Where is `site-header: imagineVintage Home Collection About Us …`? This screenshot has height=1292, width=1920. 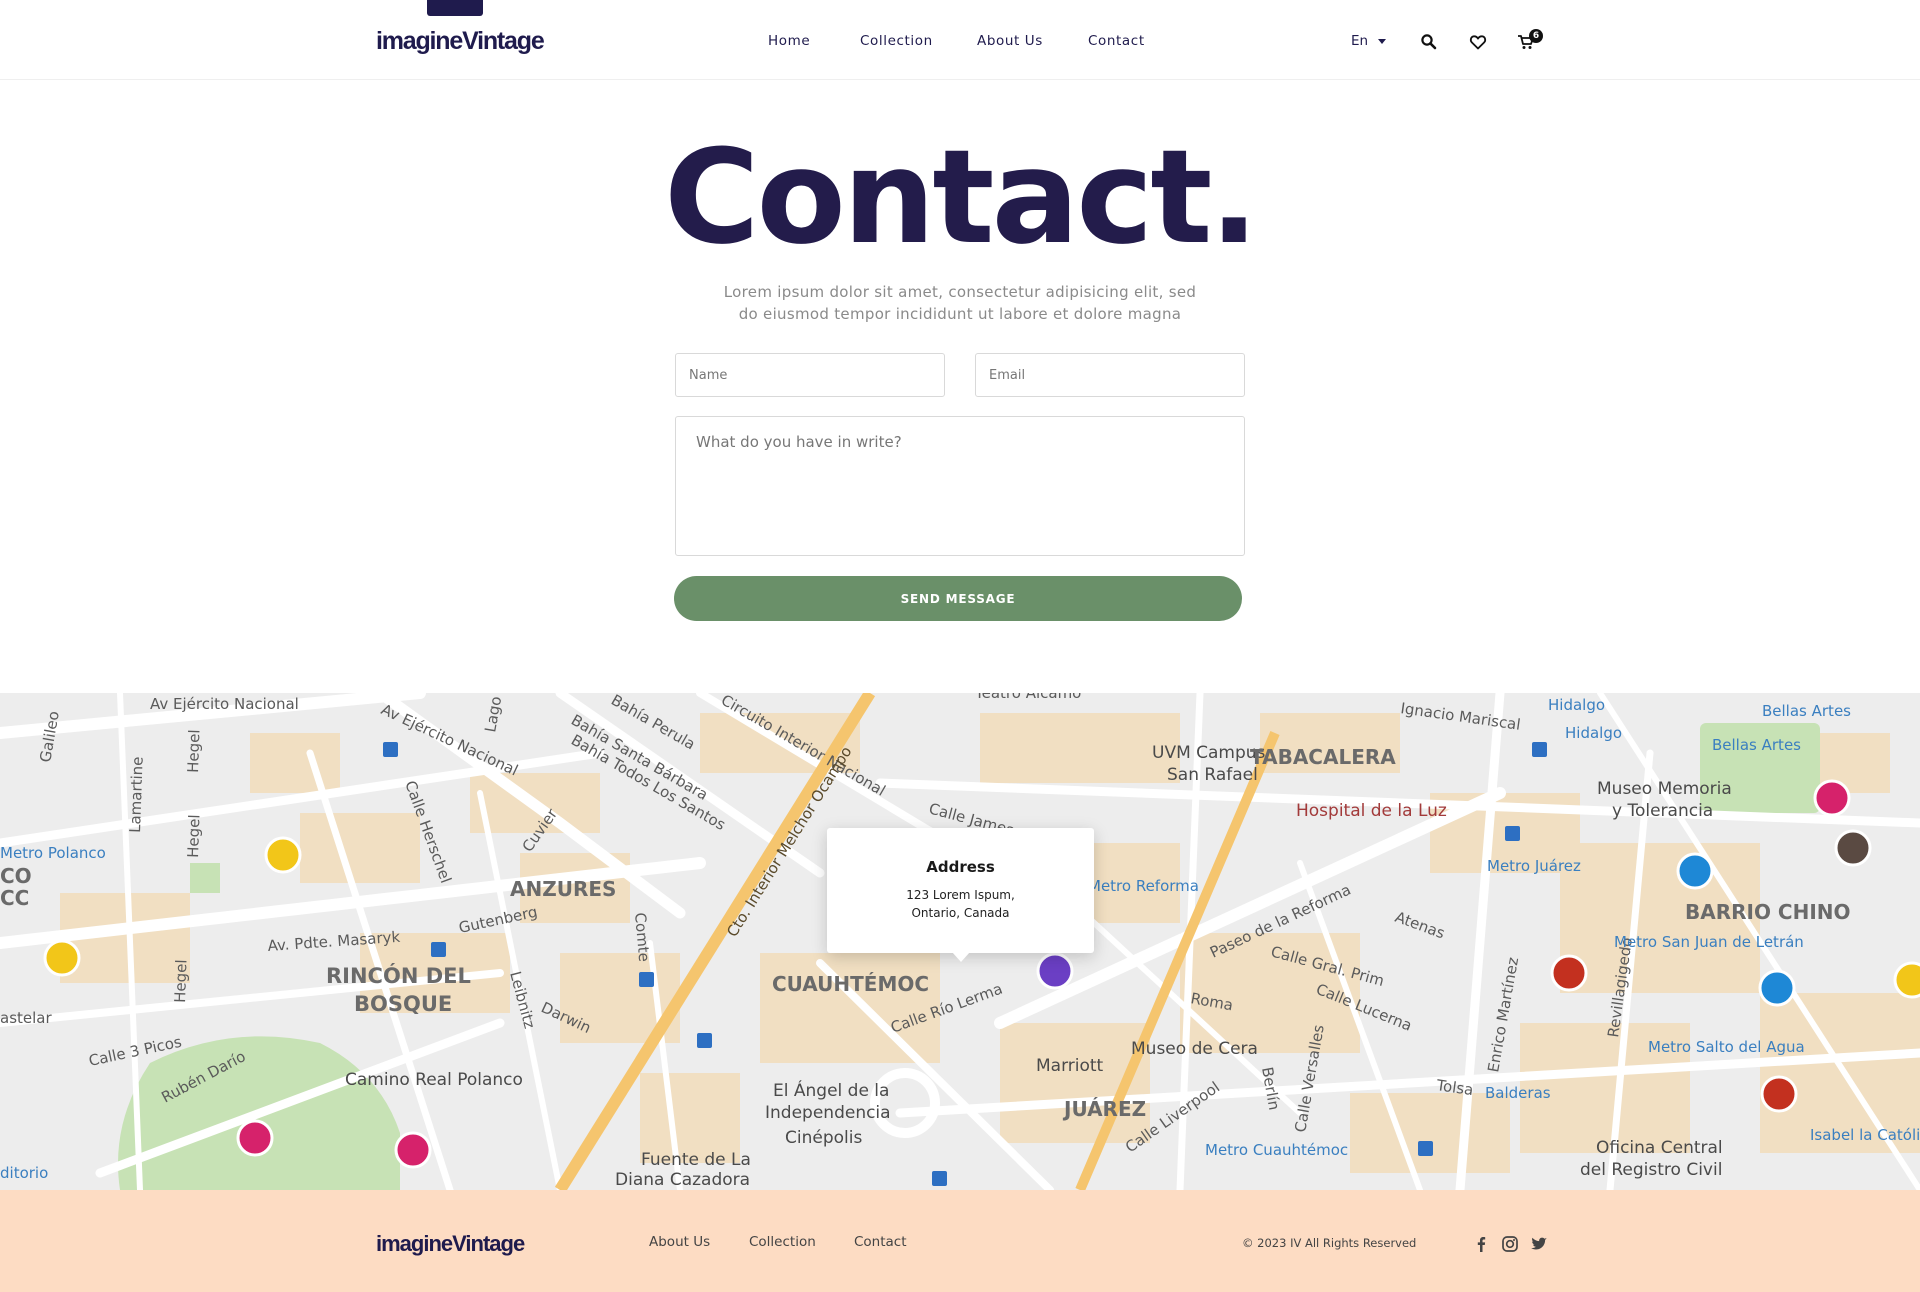 site-header: imagineVintage Home Collection About Us … is located at coordinates (960, 40).